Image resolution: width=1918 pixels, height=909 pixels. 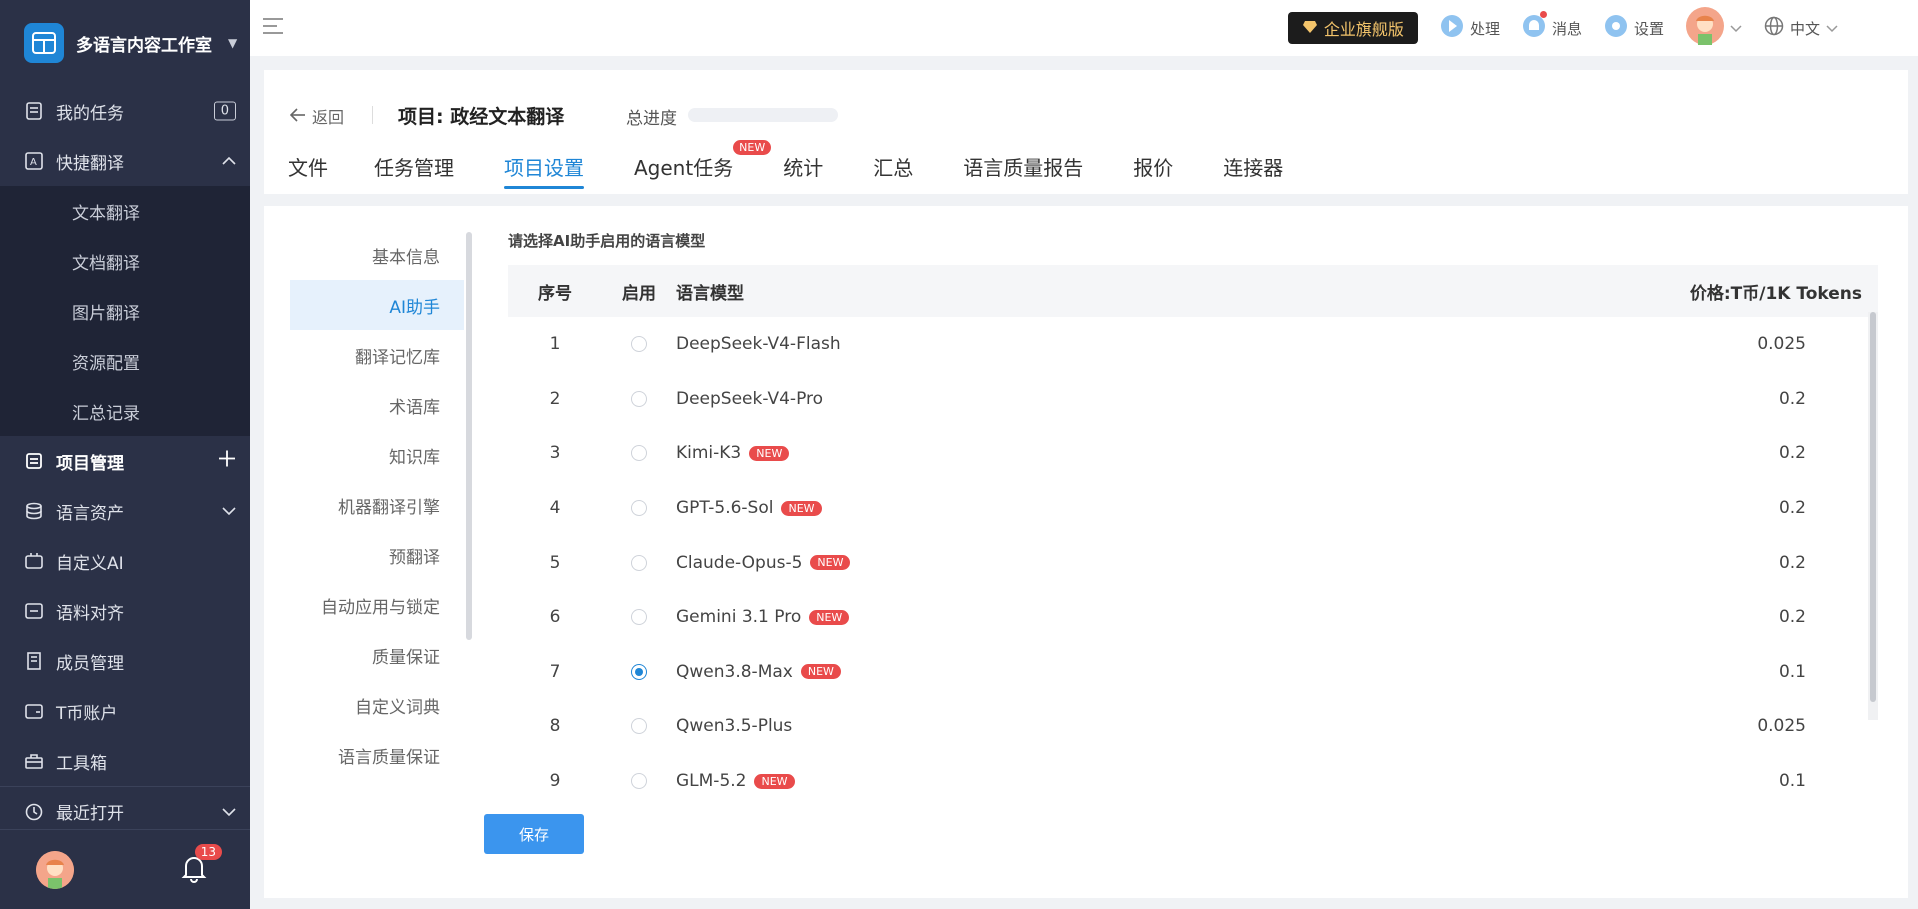 I want to click on unread-dot, so click(x=1543, y=14).